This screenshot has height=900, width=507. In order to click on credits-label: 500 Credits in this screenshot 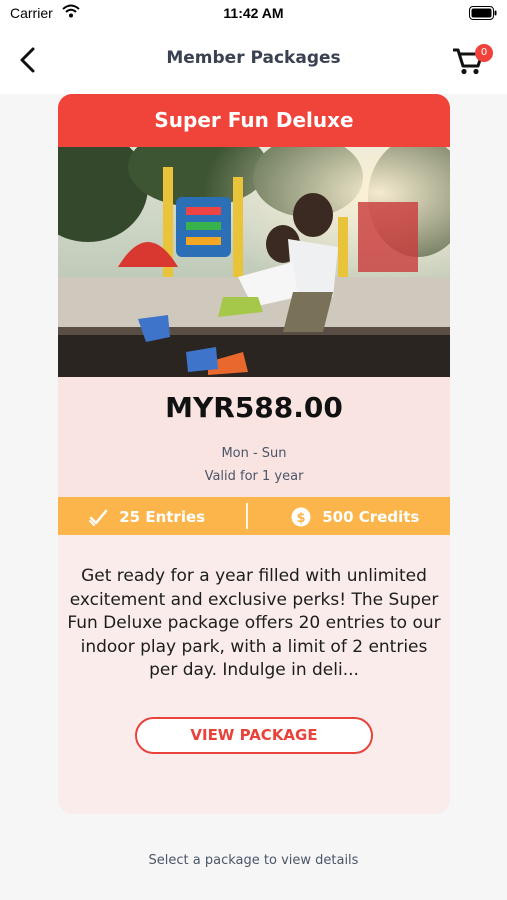, I will do `click(371, 517)`.